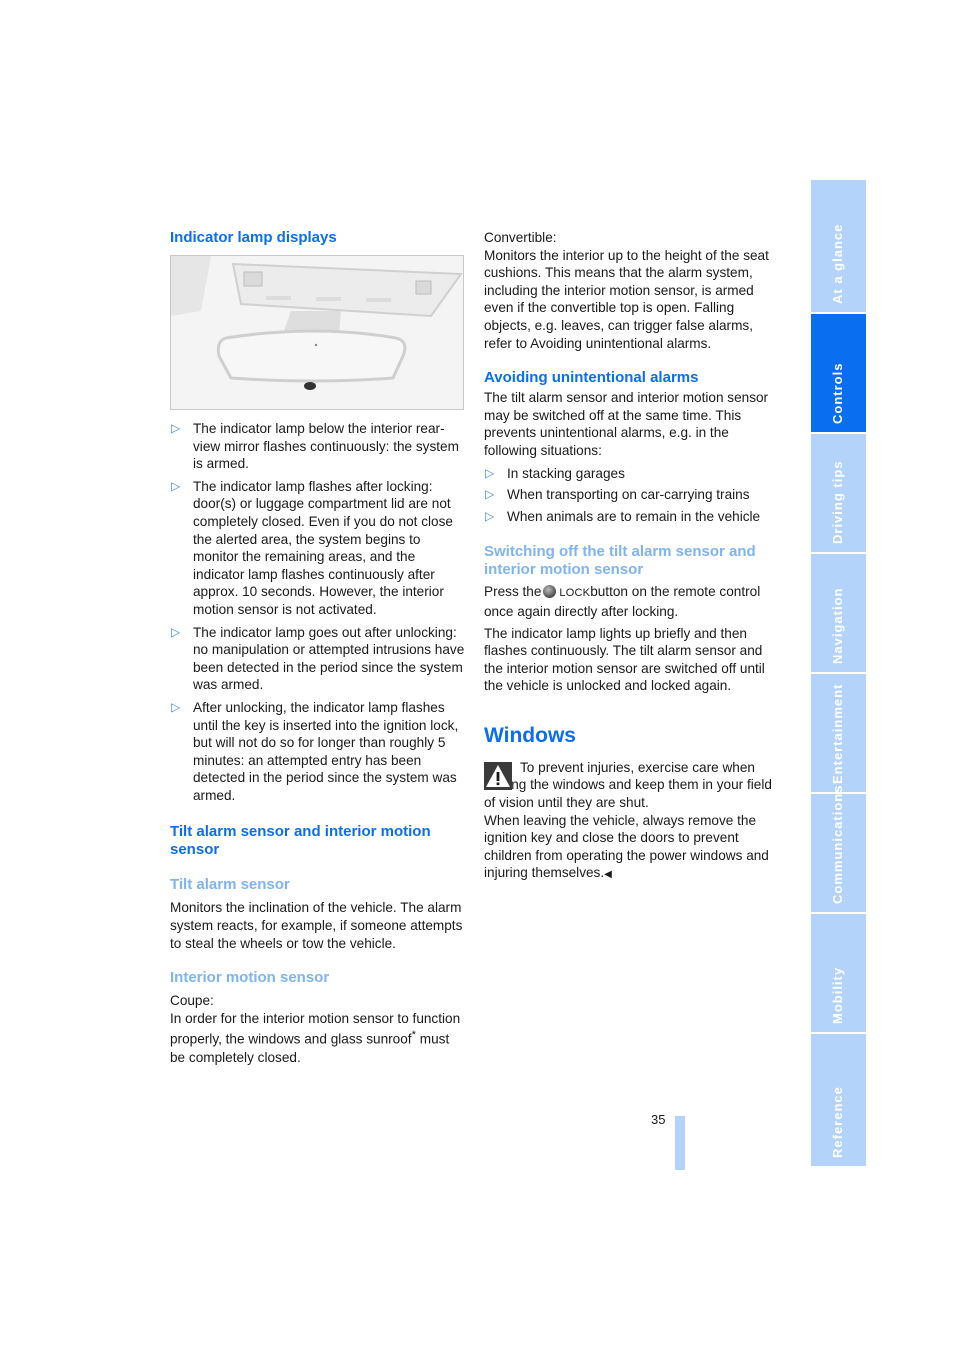 The height and width of the screenshot is (1351, 954). Describe the element at coordinates (253, 237) in the screenshot. I see `heading-indicator-lamp-displays: Indicator lamp displays` at that location.